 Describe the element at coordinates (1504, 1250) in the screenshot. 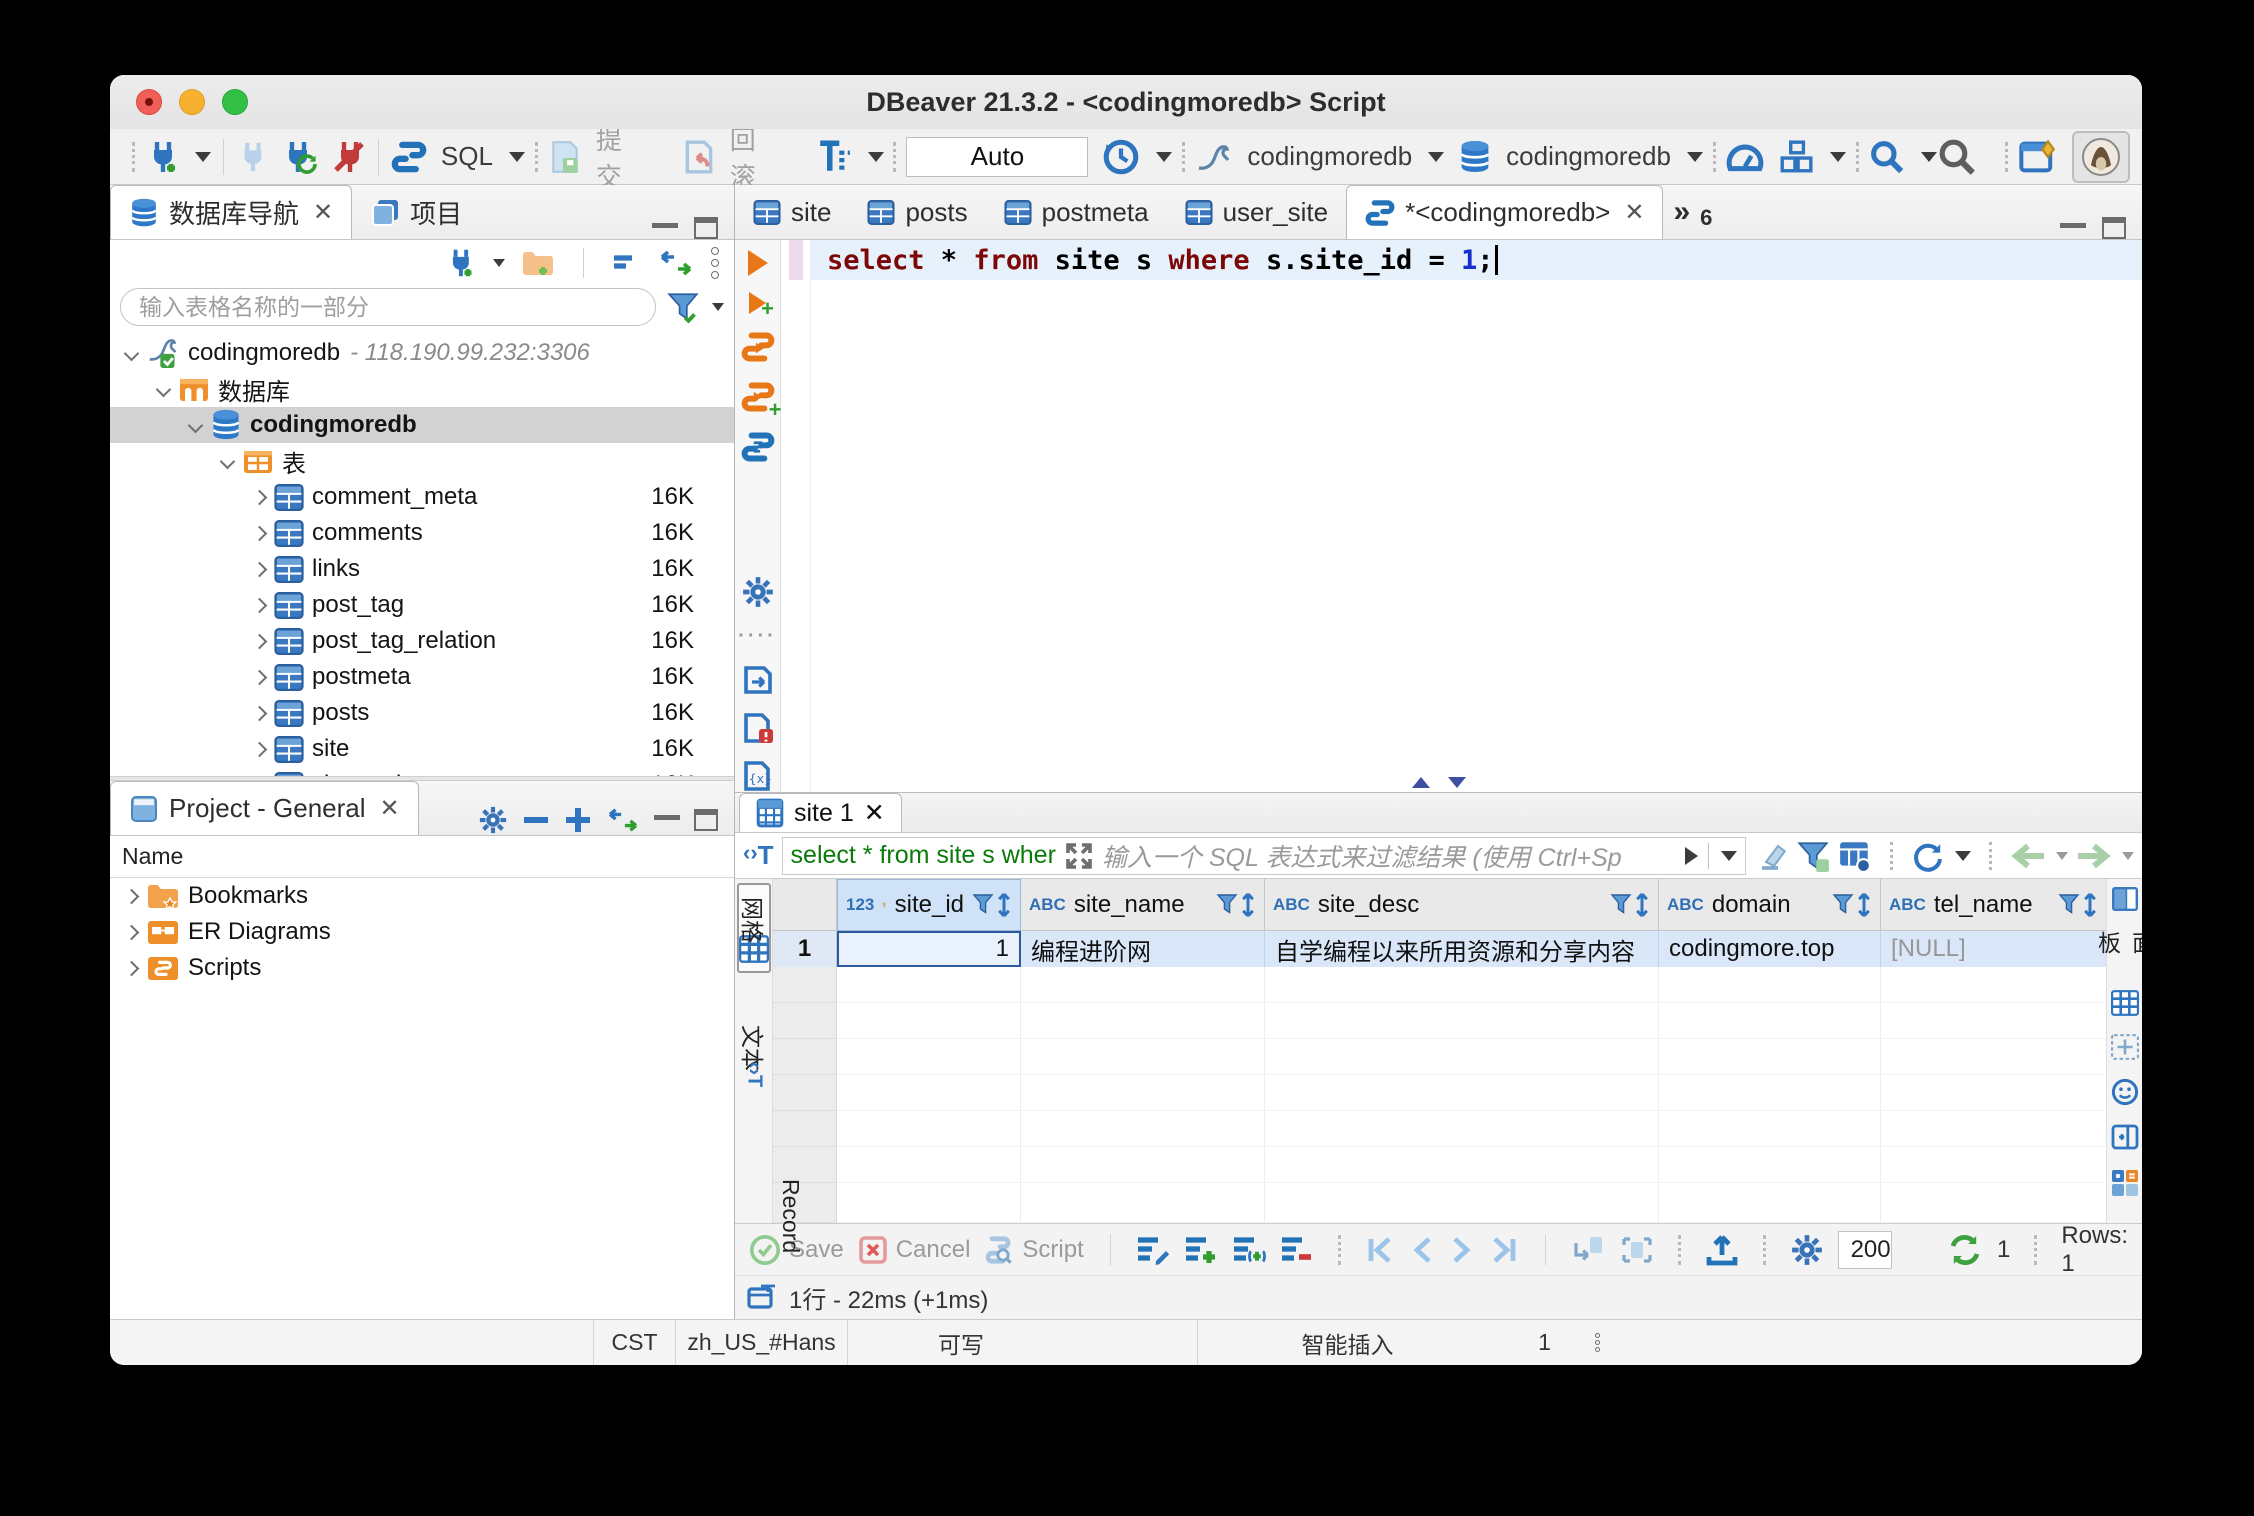

I see `last-row-icon` at that location.